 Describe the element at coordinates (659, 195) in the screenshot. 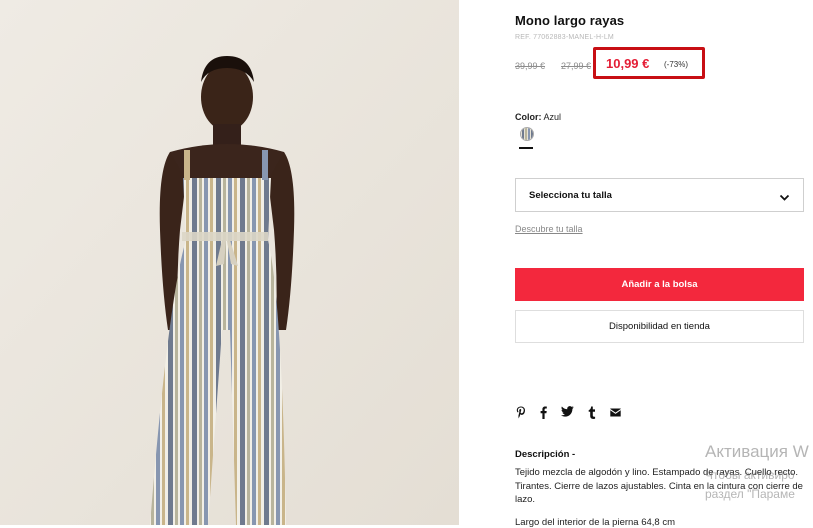

I see `size-select-dropdown: Selecciona tu talla` at that location.